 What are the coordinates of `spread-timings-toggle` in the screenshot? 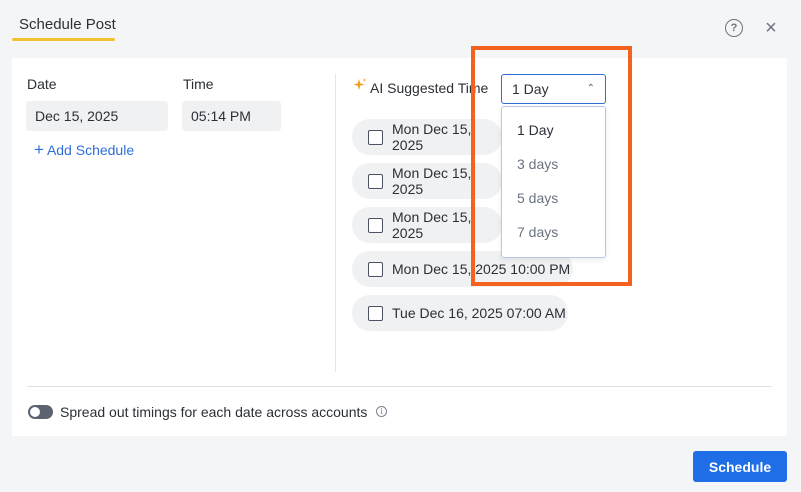 It's located at (40, 412).